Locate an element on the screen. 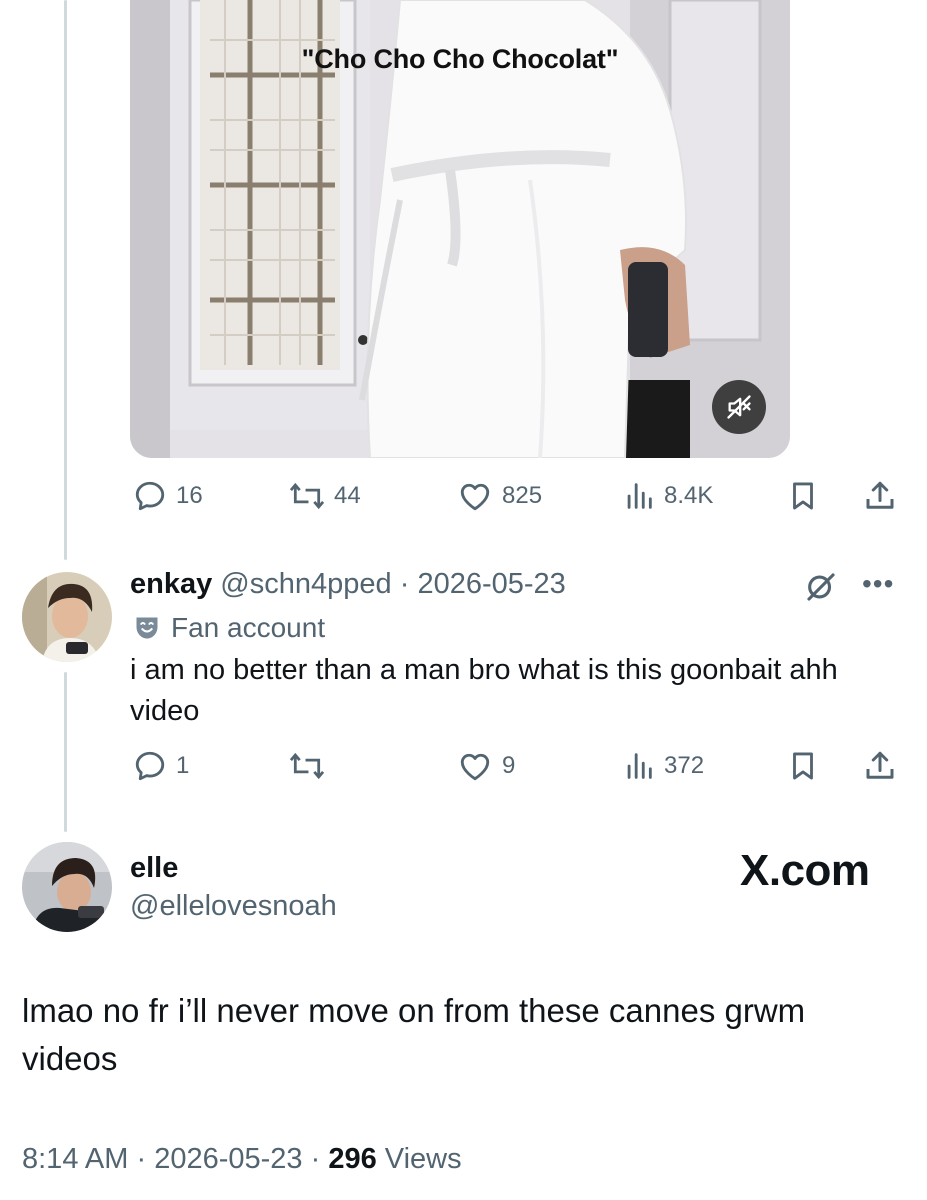 This screenshot has height=1200, width=927. tweet-time: 8:14 AM is located at coordinates (75, 1159).